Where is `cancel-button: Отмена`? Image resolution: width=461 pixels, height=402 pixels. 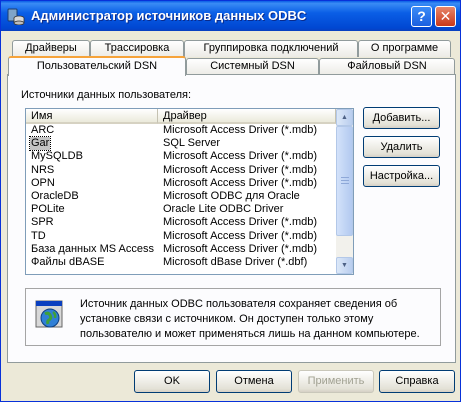
cancel-button: Отмена is located at coordinates (254, 381).